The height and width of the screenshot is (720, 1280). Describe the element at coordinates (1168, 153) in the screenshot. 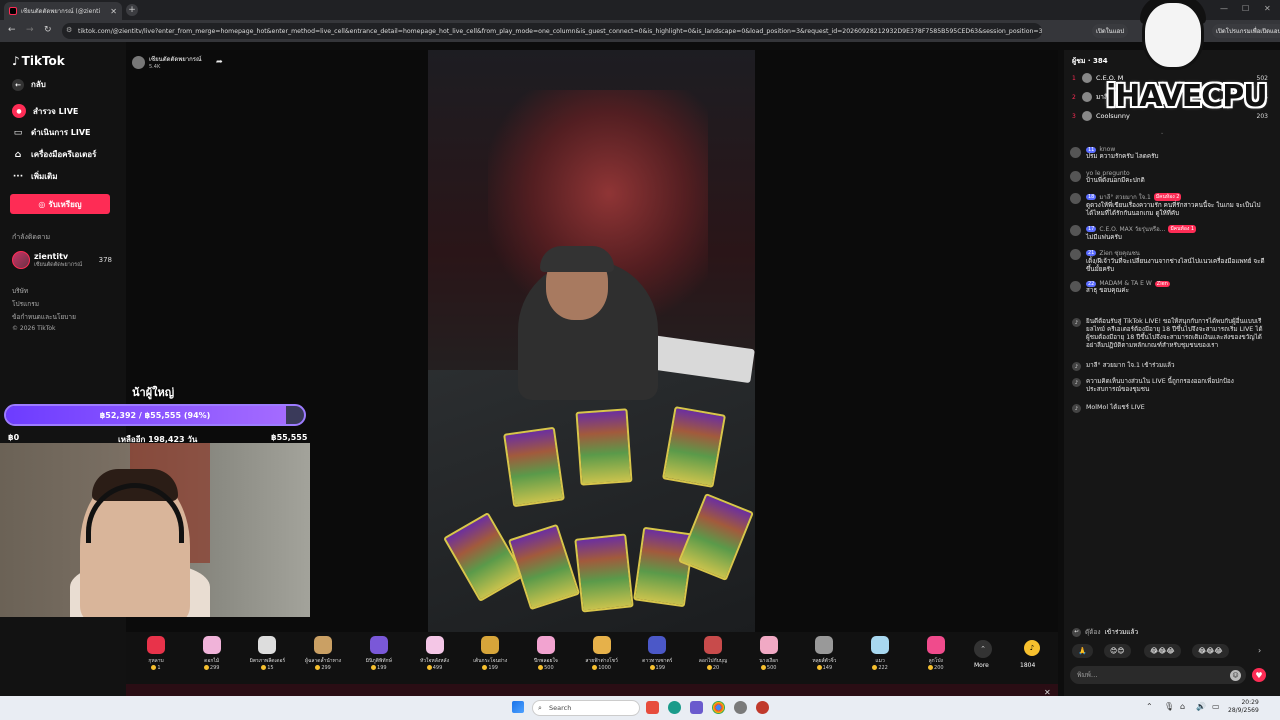

I see `chat-message: 11 know ปรม ความรักครับ ไลดครับ` at that location.